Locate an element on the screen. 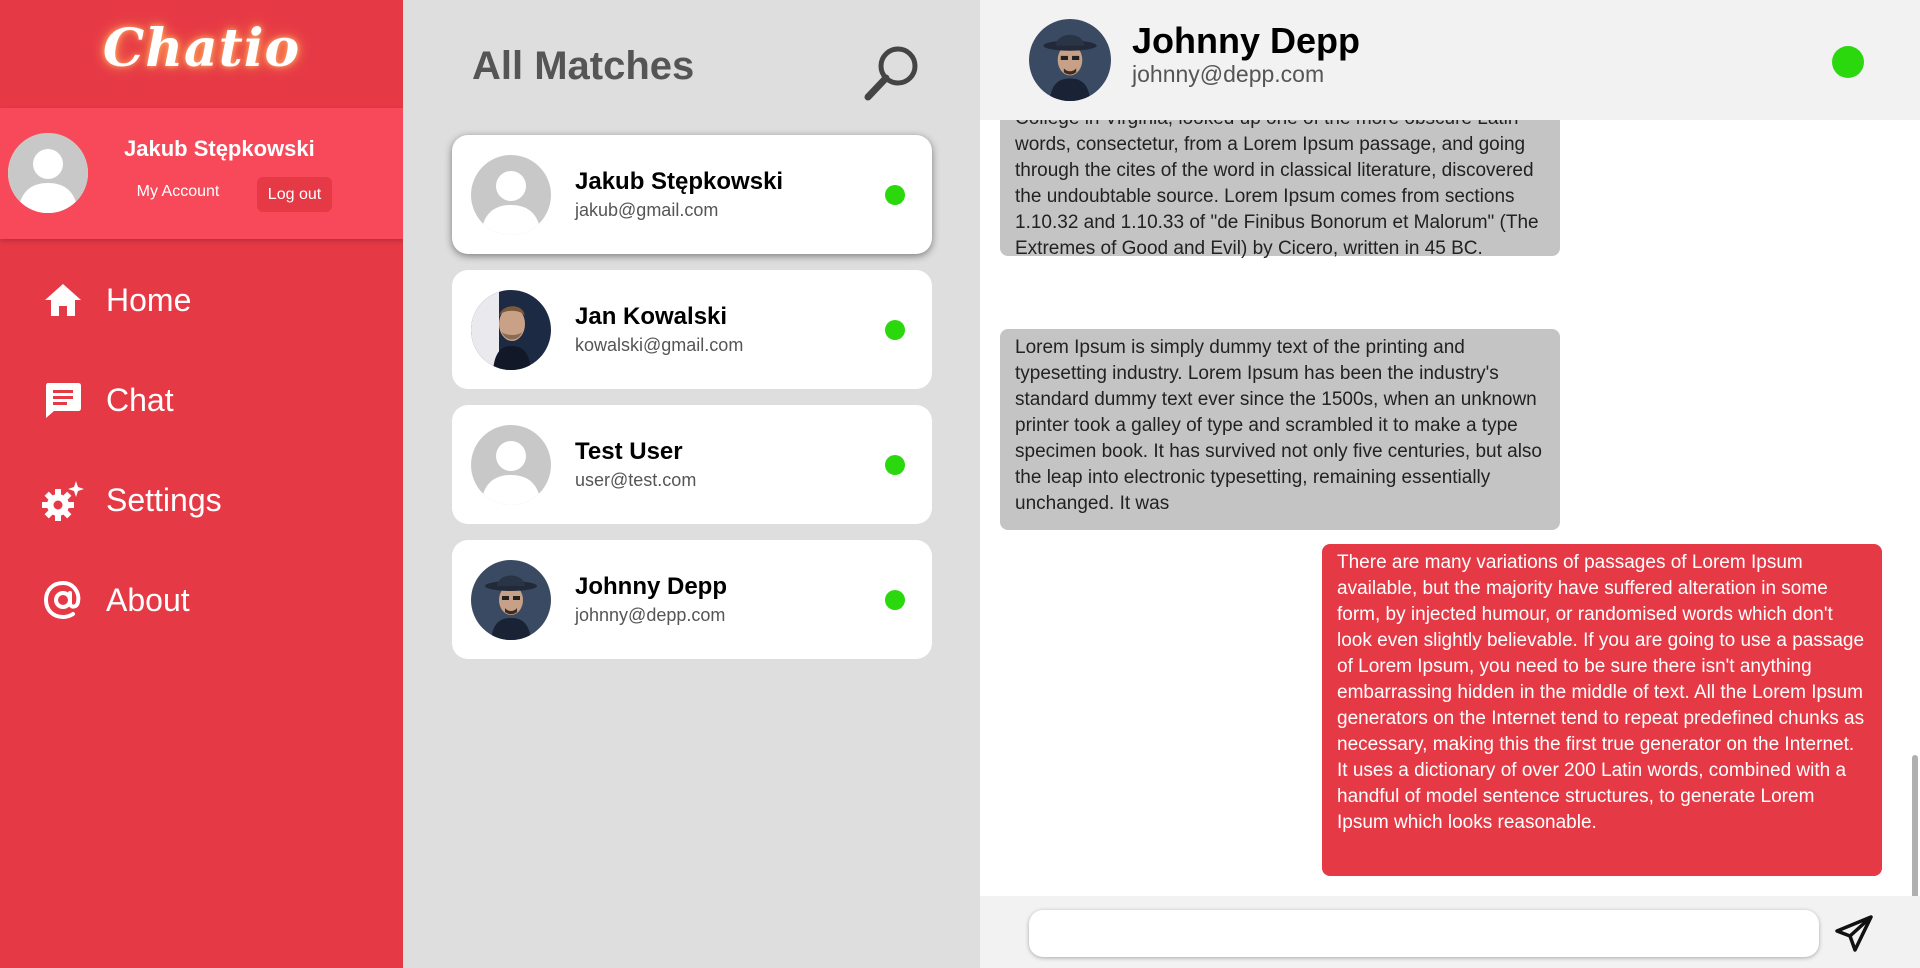  match-card: Johnny Depp johnny@depp.com is located at coordinates (692, 599).